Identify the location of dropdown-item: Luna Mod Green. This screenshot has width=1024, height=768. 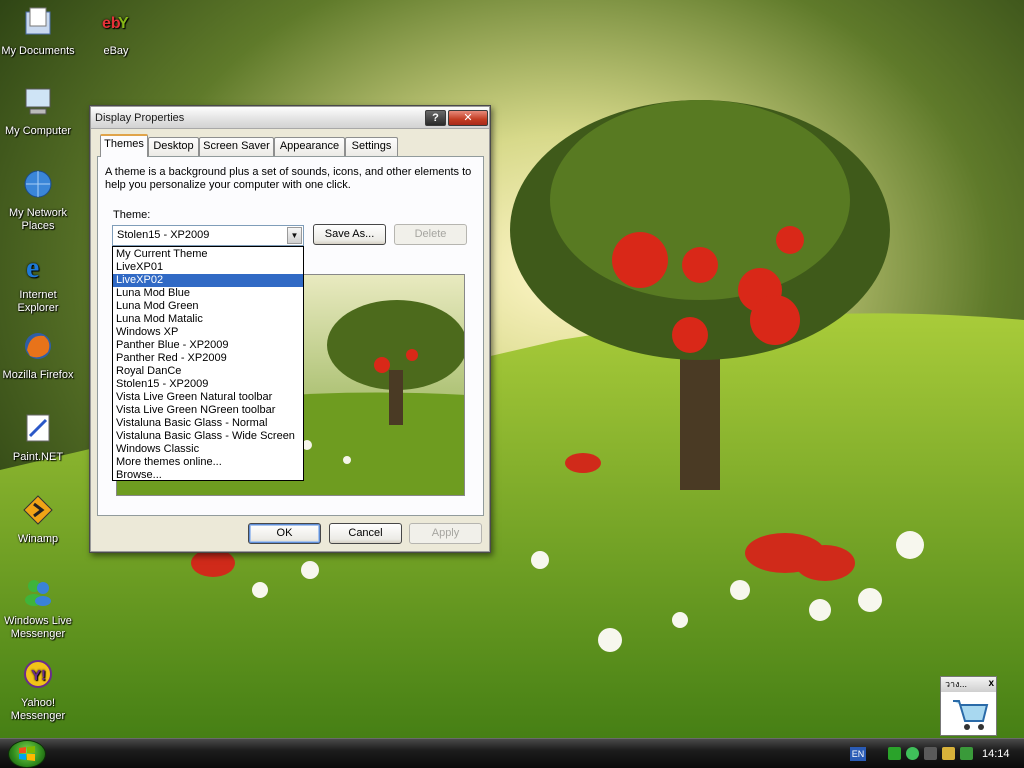
(208, 306).